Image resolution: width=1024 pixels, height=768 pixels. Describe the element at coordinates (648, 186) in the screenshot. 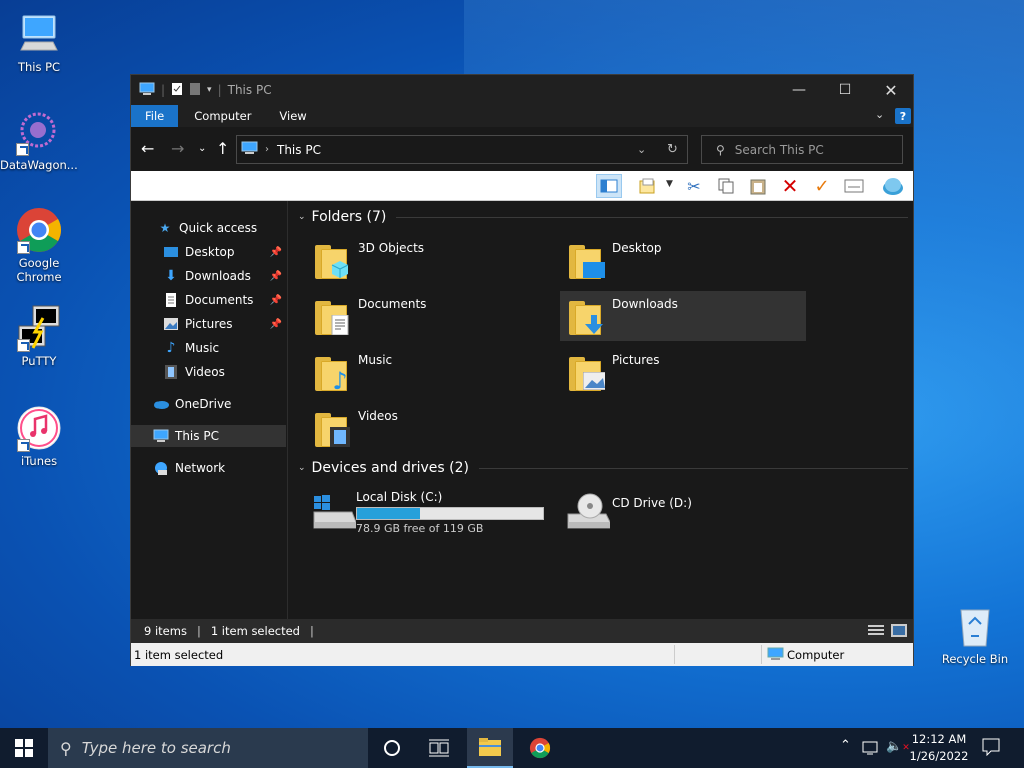

I see `preview-pane-icon` at that location.